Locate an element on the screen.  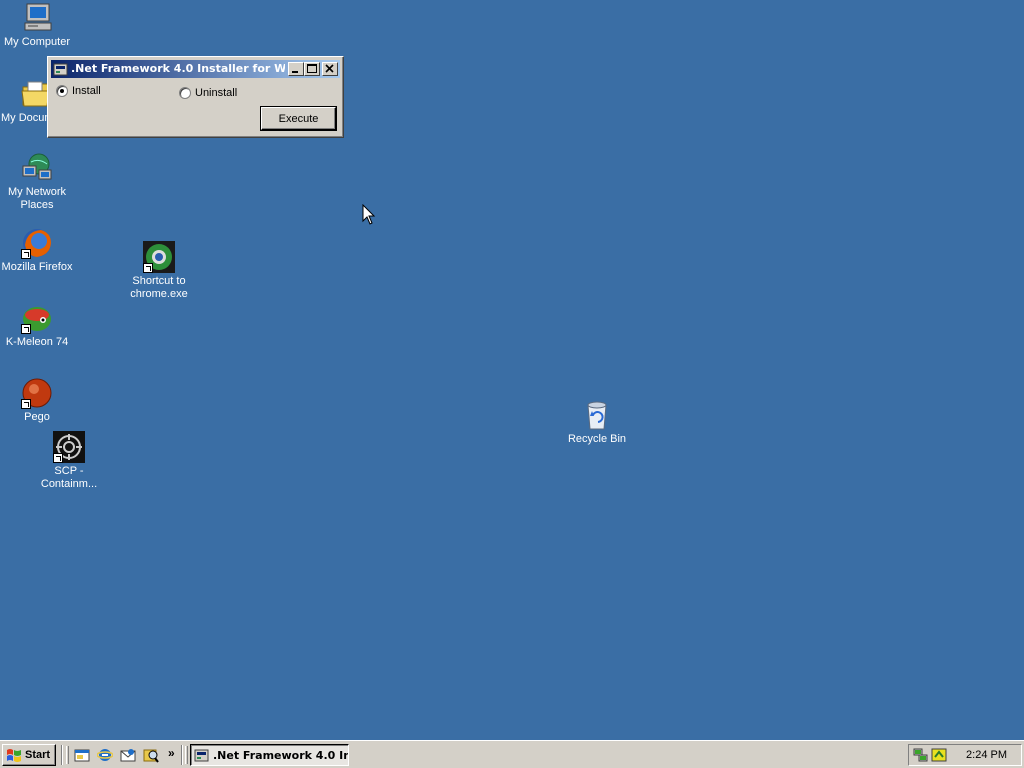
desktop-icon-label: My Network Places is located at coordinates (37, 198).